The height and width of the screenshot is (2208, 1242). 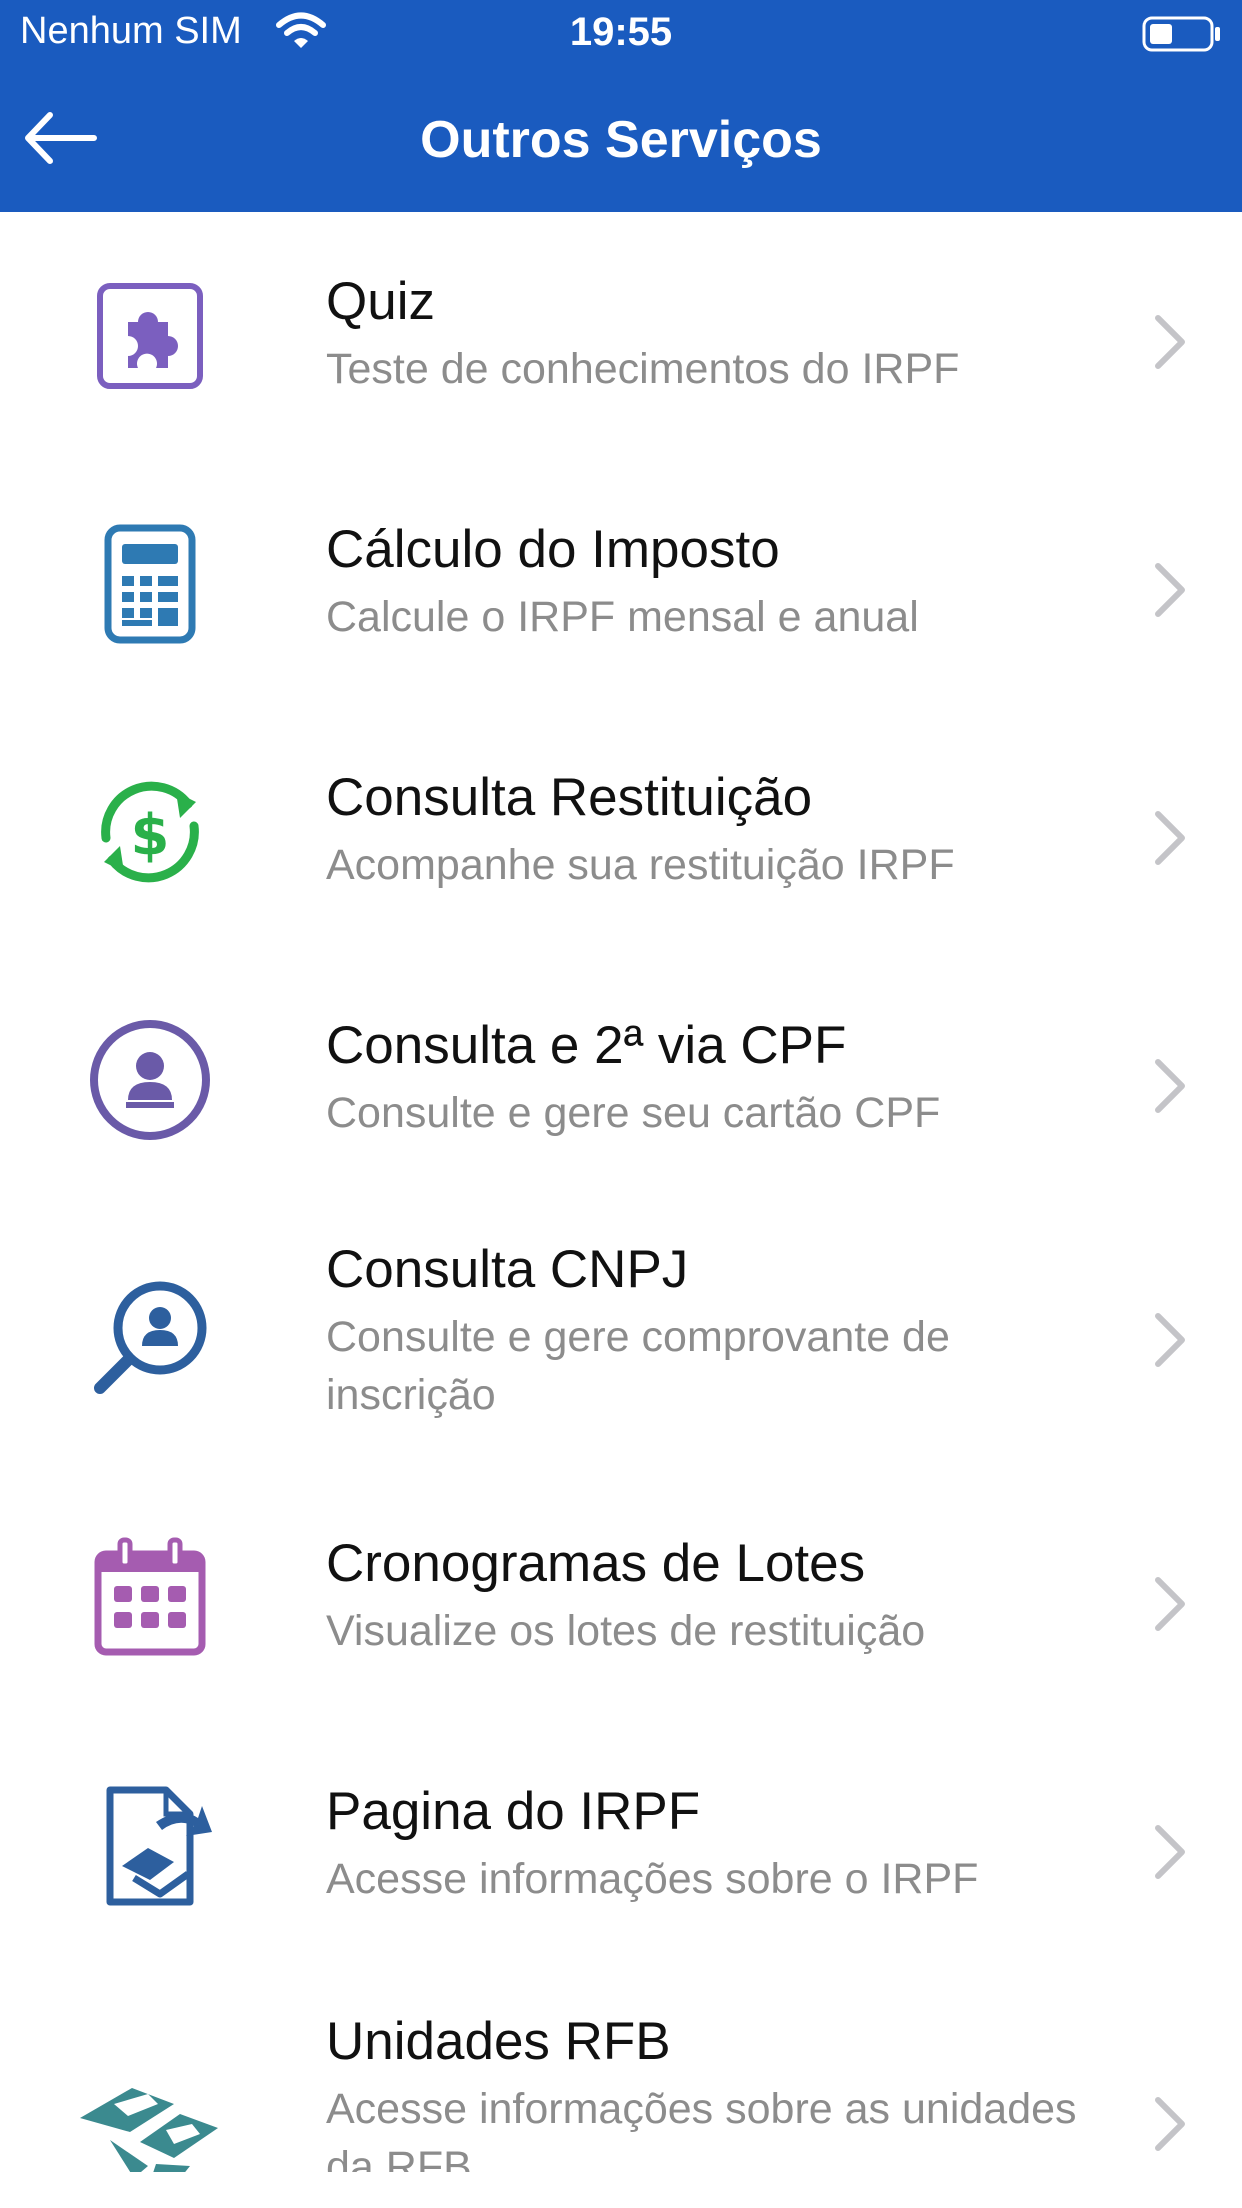 What do you see at coordinates (626, 1631) in the screenshot?
I see `service-subtitle: Visualize os lotes de restituição` at bounding box center [626, 1631].